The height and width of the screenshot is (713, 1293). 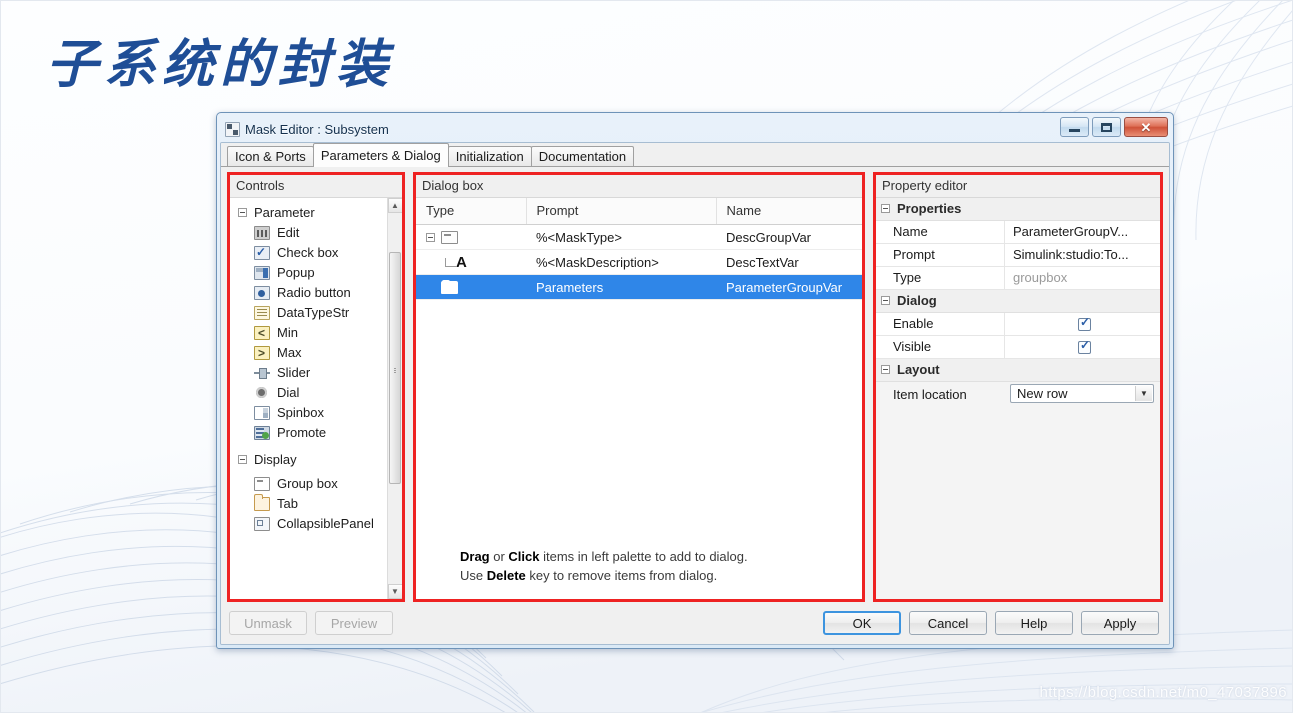 What do you see at coordinates (789, 262) in the screenshot?
I see `cell-name: DescTextVar` at bounding box center [789, 262].